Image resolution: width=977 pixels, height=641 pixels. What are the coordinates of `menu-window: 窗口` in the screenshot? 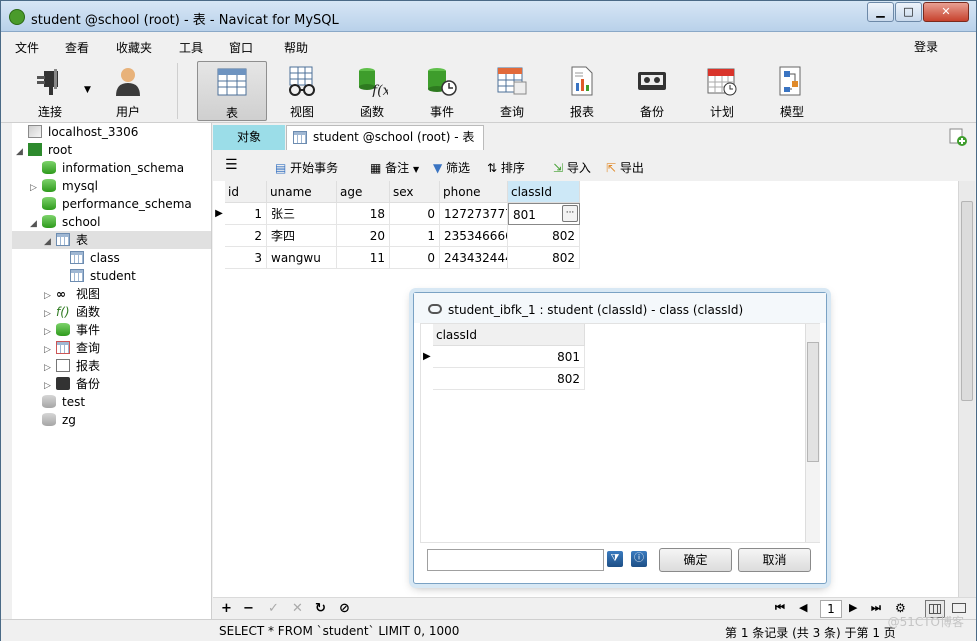 It's located at (241, 47).